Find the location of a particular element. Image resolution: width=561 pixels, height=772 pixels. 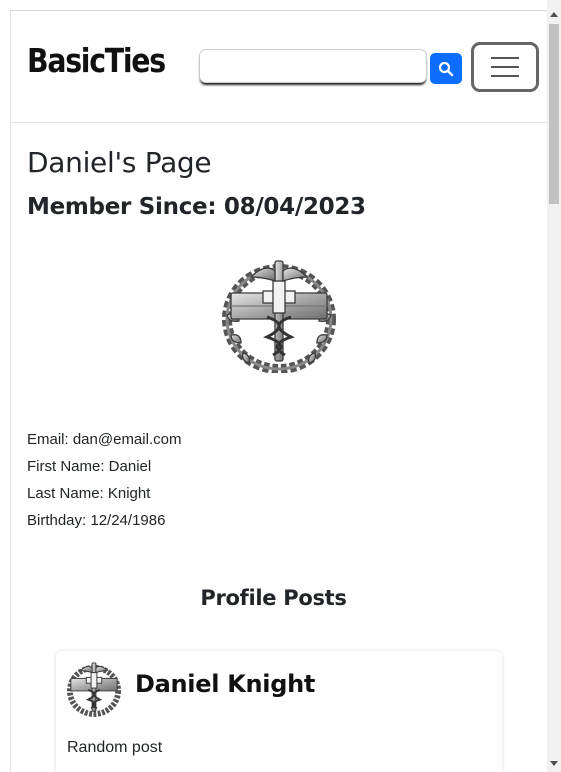

navbar-toggler-button is located at coordinates (505, 67).